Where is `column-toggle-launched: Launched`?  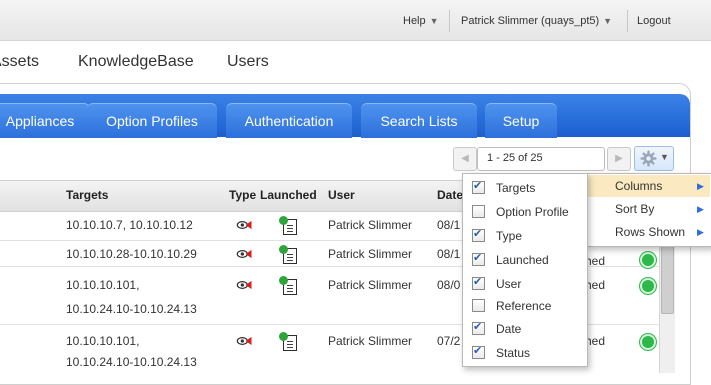 column-toggle-launched: Launched is located at coordinates (510, 261).